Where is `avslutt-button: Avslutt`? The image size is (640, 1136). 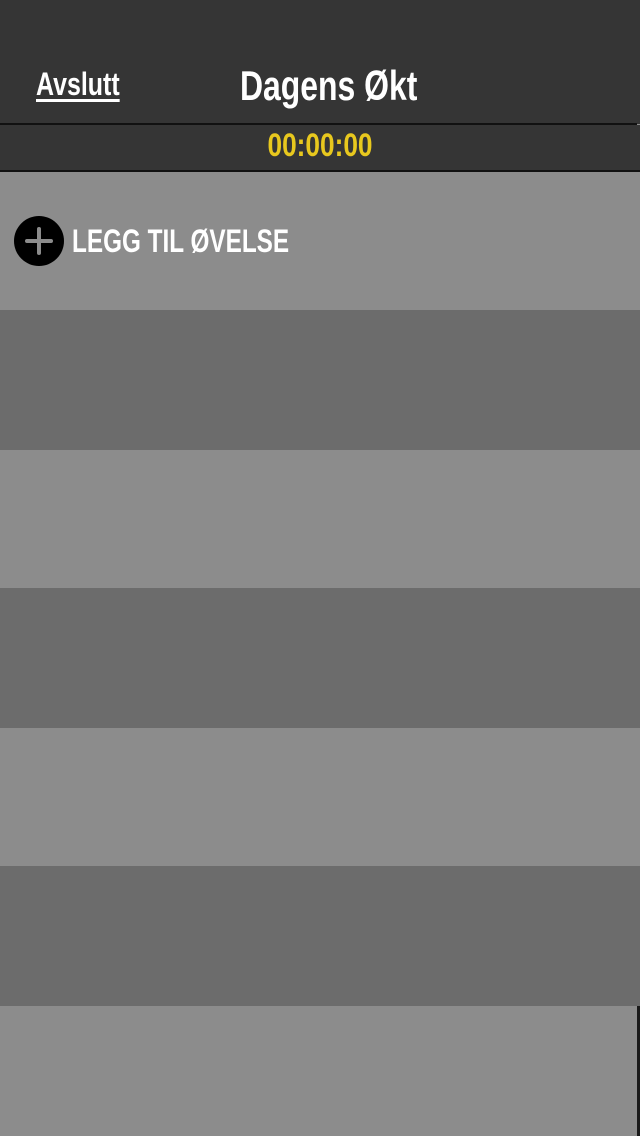 avslutt-button: Avslutt is located at coordinates (78, 84).